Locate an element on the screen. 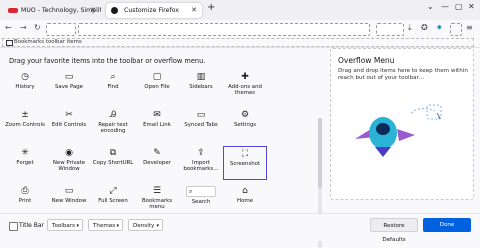 The image size is (480, 248). palette-item-add-ons-and-themes: ✚ Add-ons and themes is located at coordinates (245, 87).